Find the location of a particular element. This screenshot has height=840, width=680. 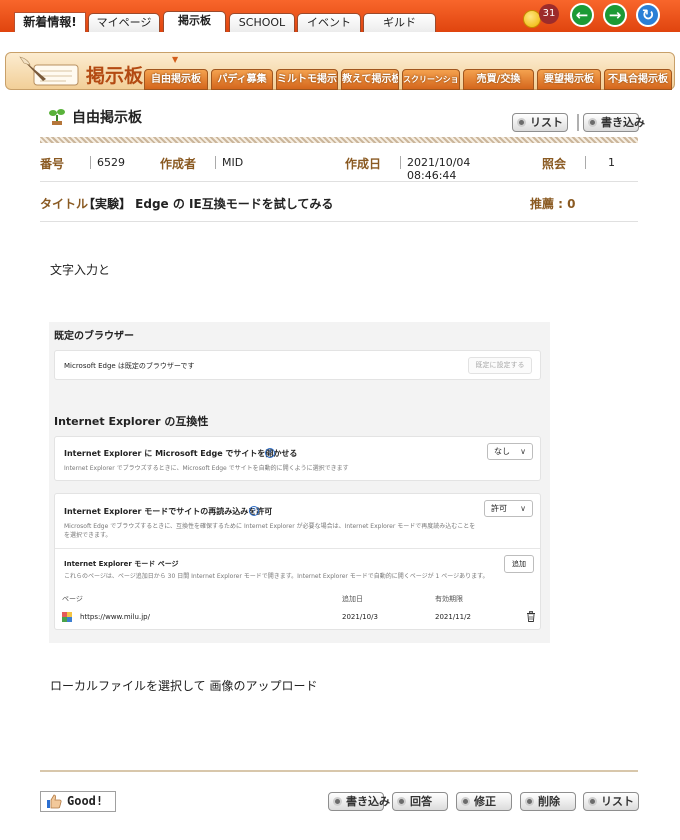

header-divider is located at coordinates (339, 140).